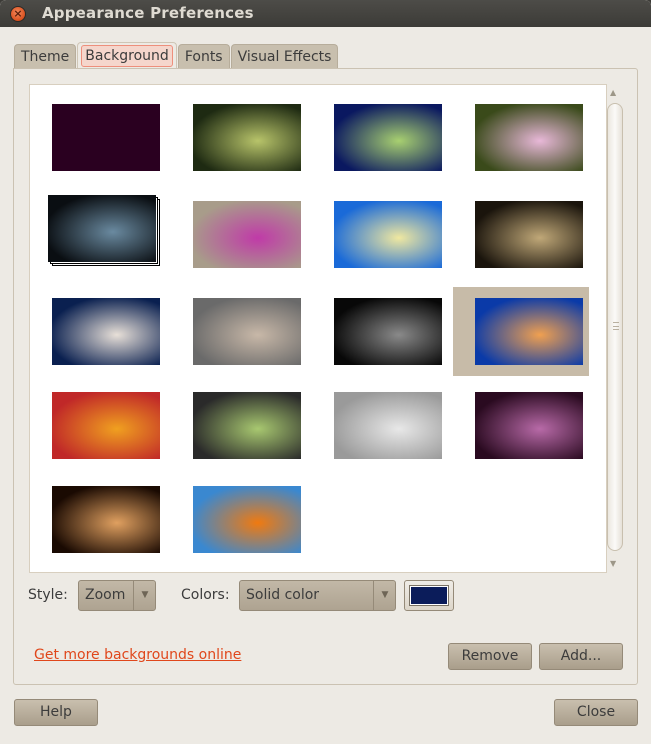 The height and width of the screenshot is (744, 651). I want to click on scroll-up-icon: ▲, so click(613, 92).